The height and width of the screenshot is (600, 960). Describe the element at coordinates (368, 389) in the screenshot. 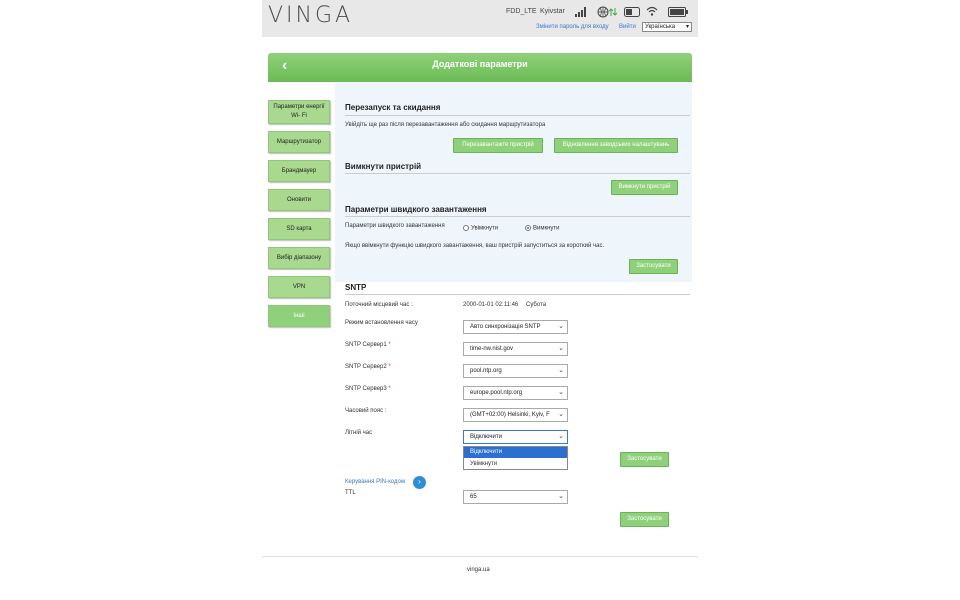

I see `sntp-server3-label: SNTP Сервер3 *` at that location.